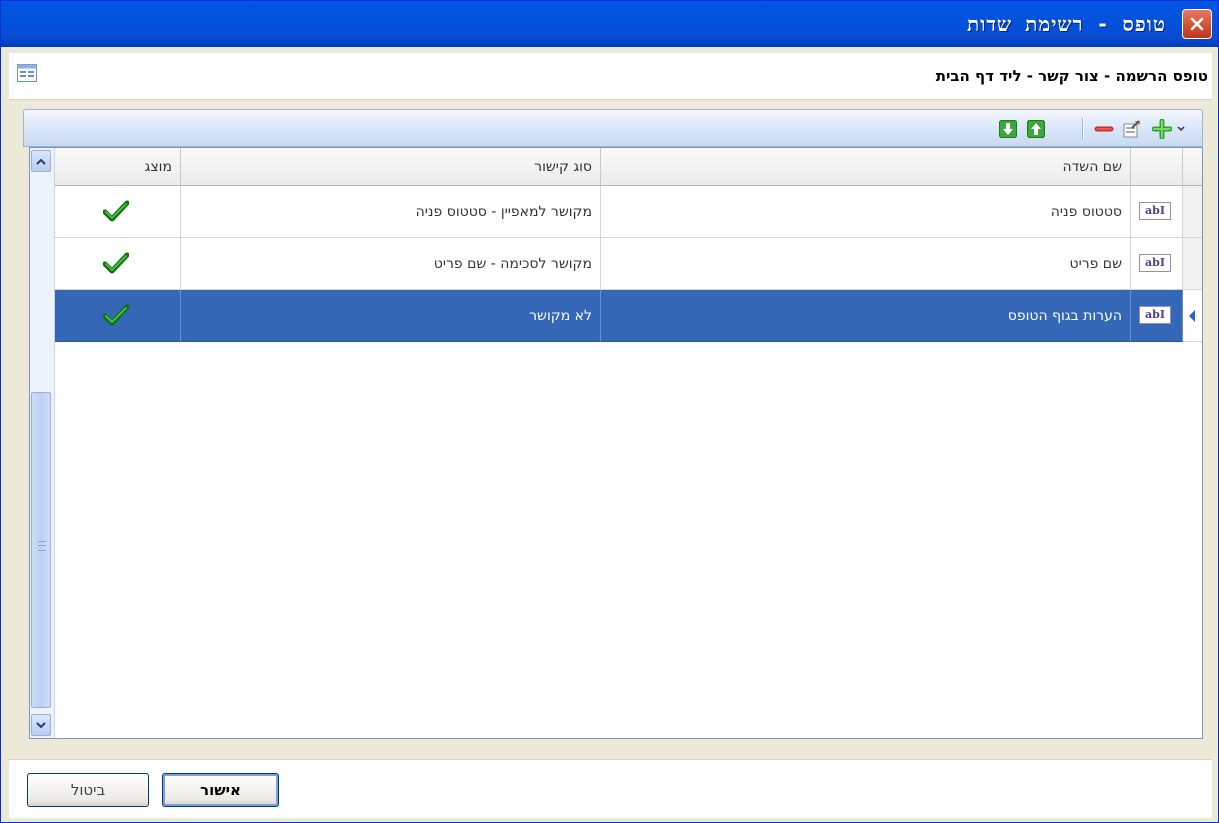 This screenshot has height=823, width=1219. Describe the element at coordinates (866, 316) in the screenshot. I see `field-name-cell: הערות בגוף הטופס` at that location.